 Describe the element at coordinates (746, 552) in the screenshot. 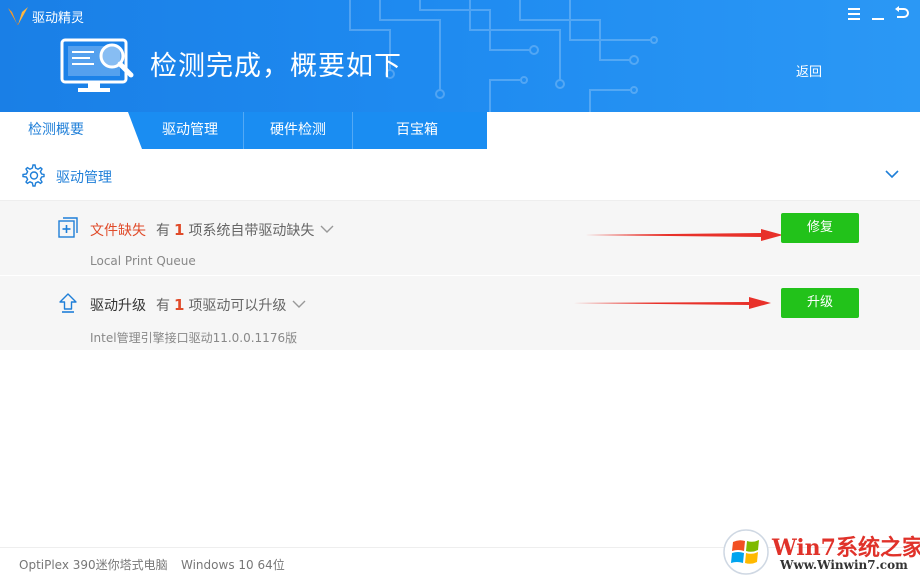

I see `windows-flag-icon` at that location.